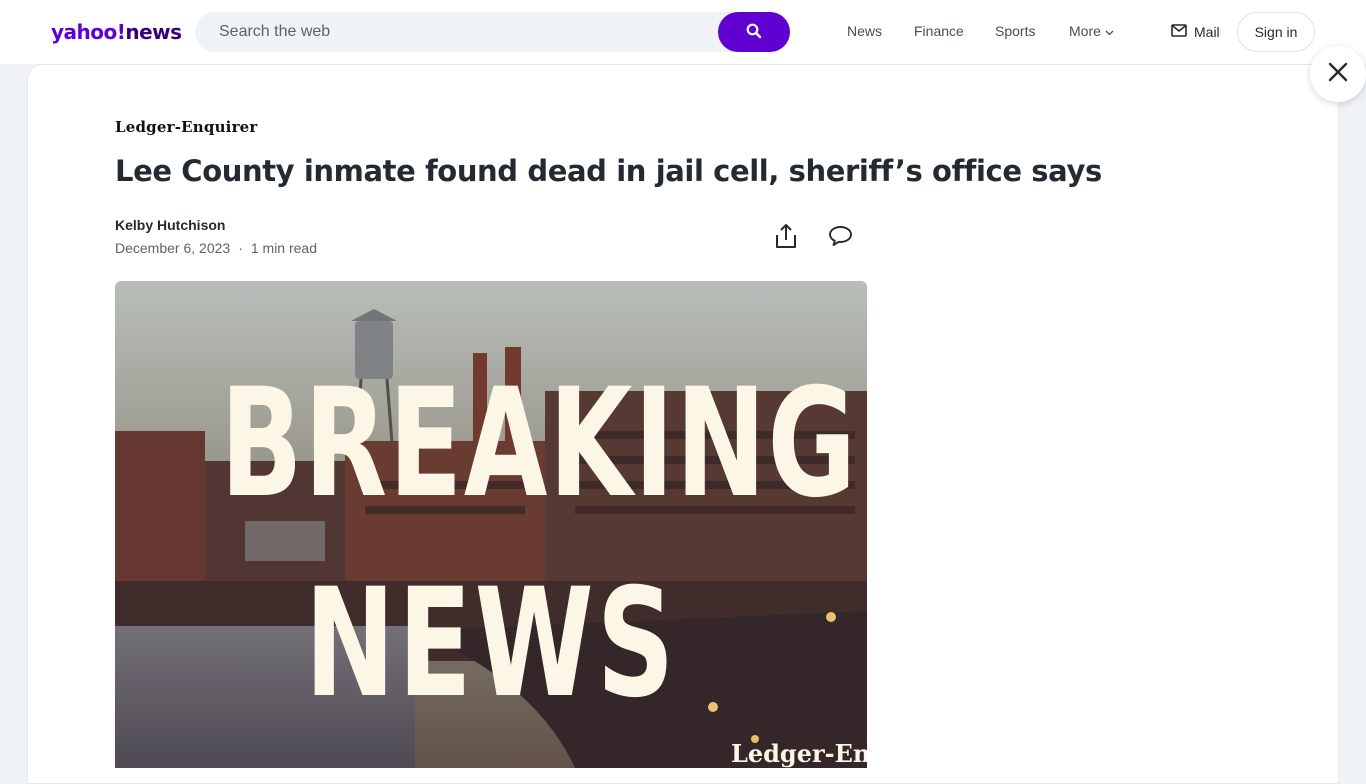 Image resolution: width=1366 pixels, height=784 pixels. Describe the element at coordinates (799, 753) in the screenshot. I see `hero-watermark: Ledger-Enq` at that location.